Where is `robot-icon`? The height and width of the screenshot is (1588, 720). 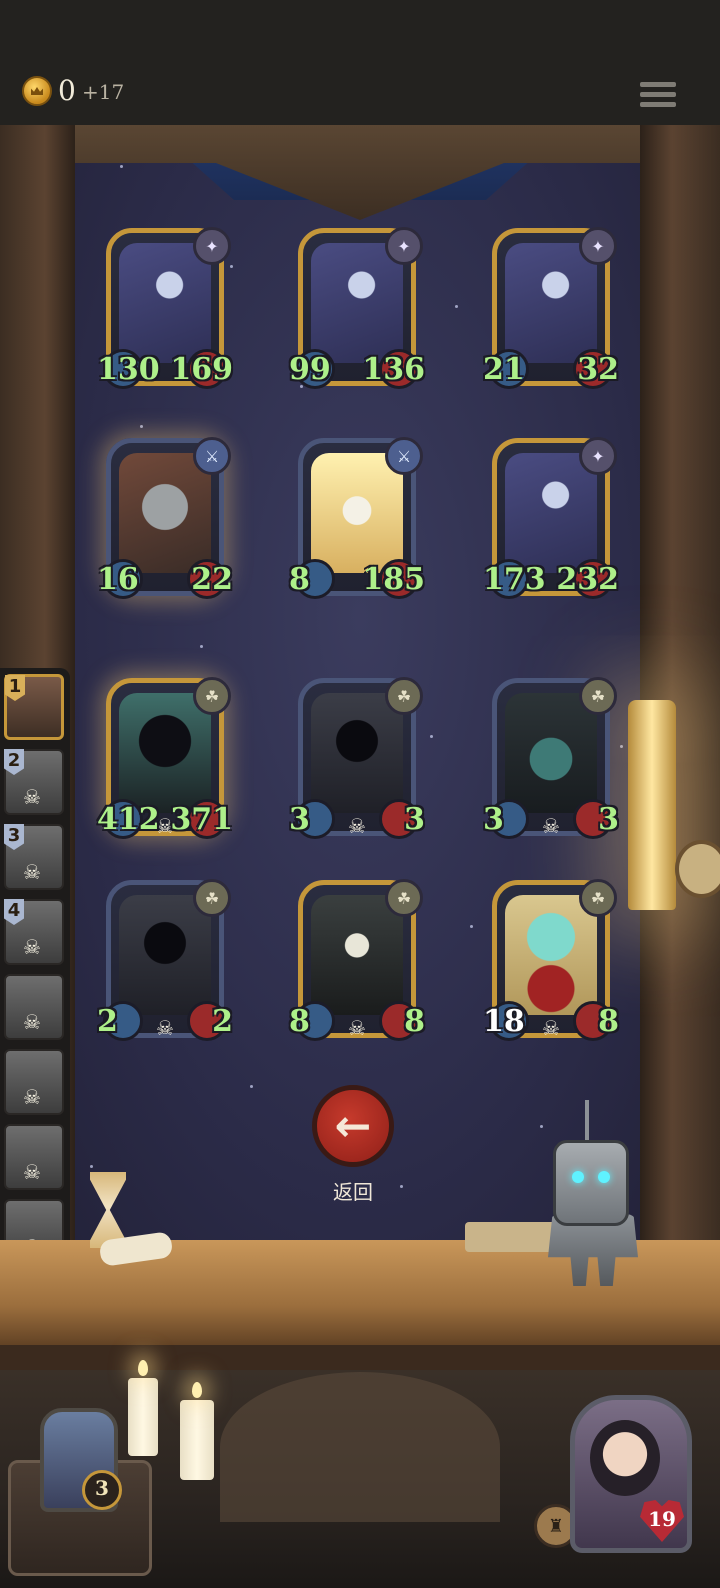
robot-icon is located at coordinates (591, 1183).